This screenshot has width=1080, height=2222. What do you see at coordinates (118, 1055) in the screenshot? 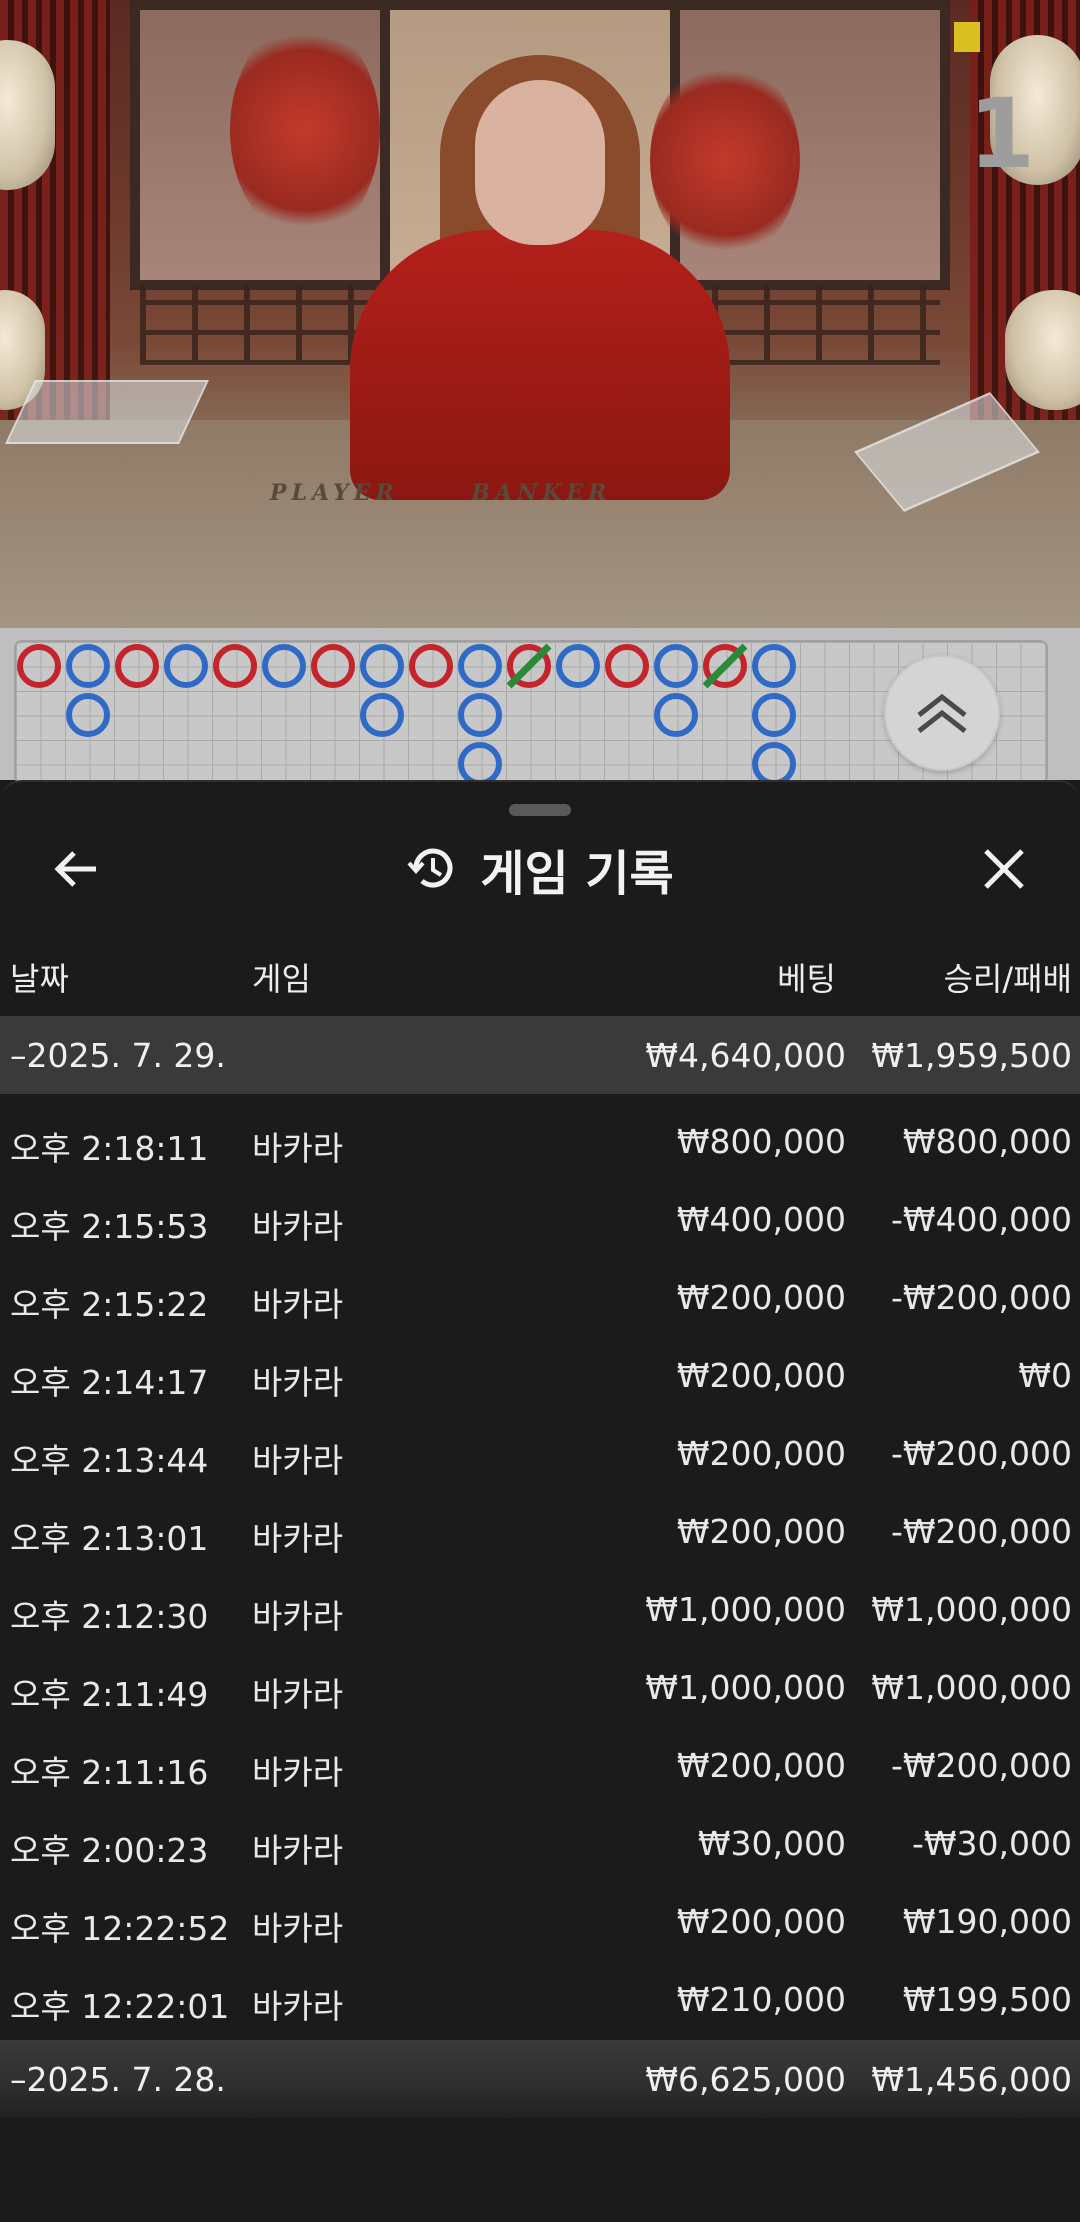
I see `day-date: –2025. 7. 29.` at bounding box center [118, 1055].